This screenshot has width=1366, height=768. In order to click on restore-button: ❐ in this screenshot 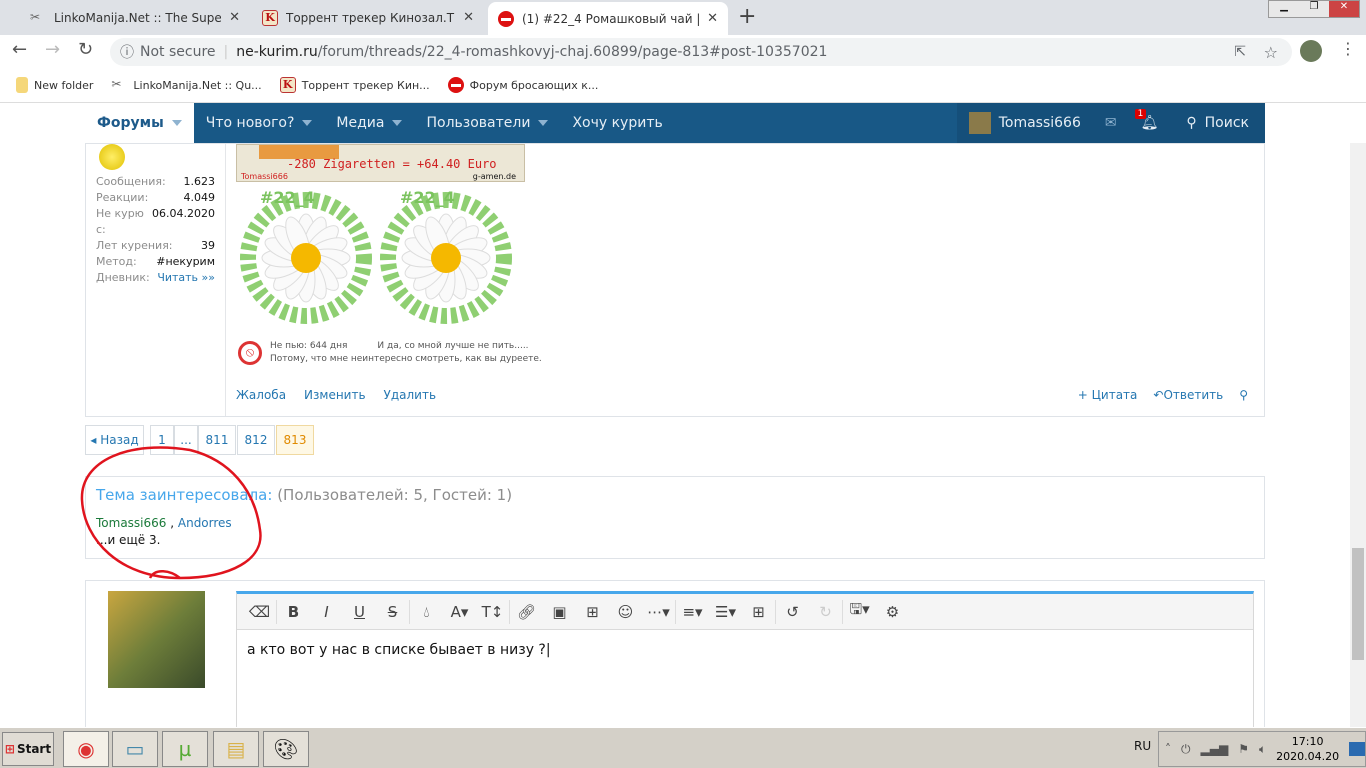, I will do `click(1314, 9)`.